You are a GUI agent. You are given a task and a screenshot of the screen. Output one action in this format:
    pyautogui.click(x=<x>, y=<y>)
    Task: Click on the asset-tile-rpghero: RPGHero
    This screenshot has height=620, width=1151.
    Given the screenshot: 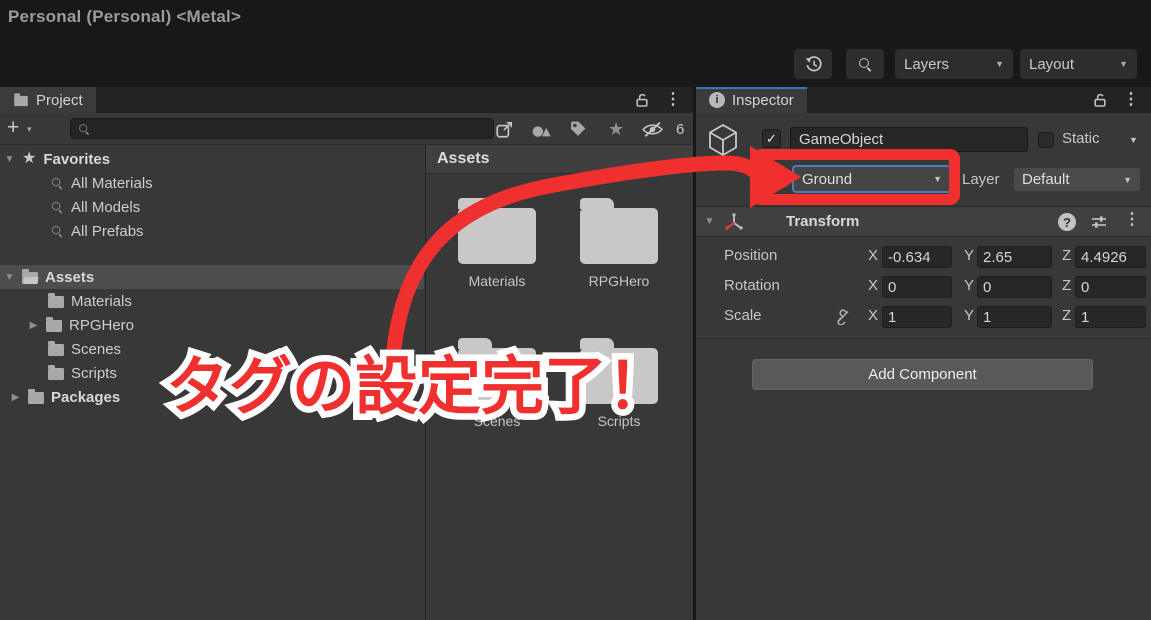 What is the action you would take?
    pyautogui.click(x=619, y=242)
    